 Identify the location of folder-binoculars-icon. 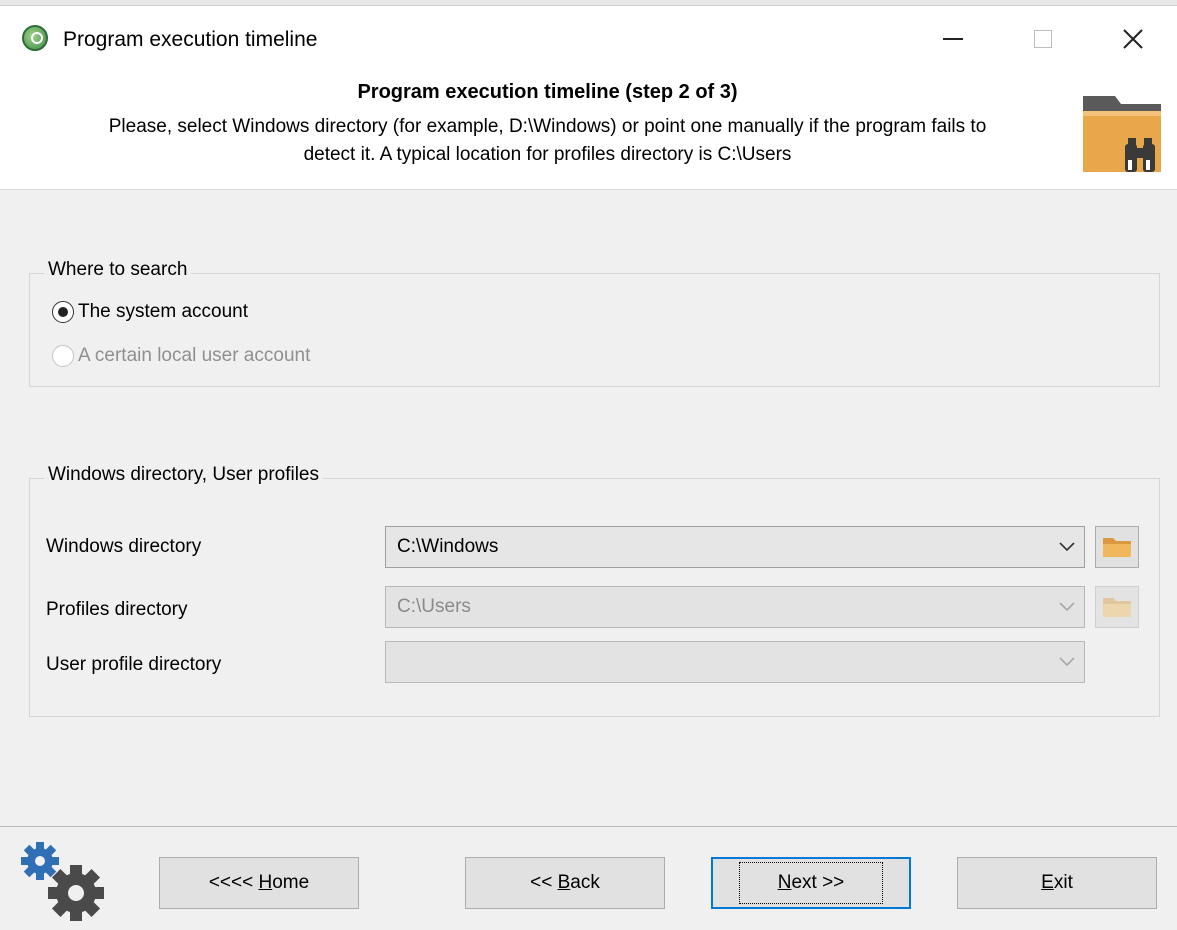
(1122, 134).